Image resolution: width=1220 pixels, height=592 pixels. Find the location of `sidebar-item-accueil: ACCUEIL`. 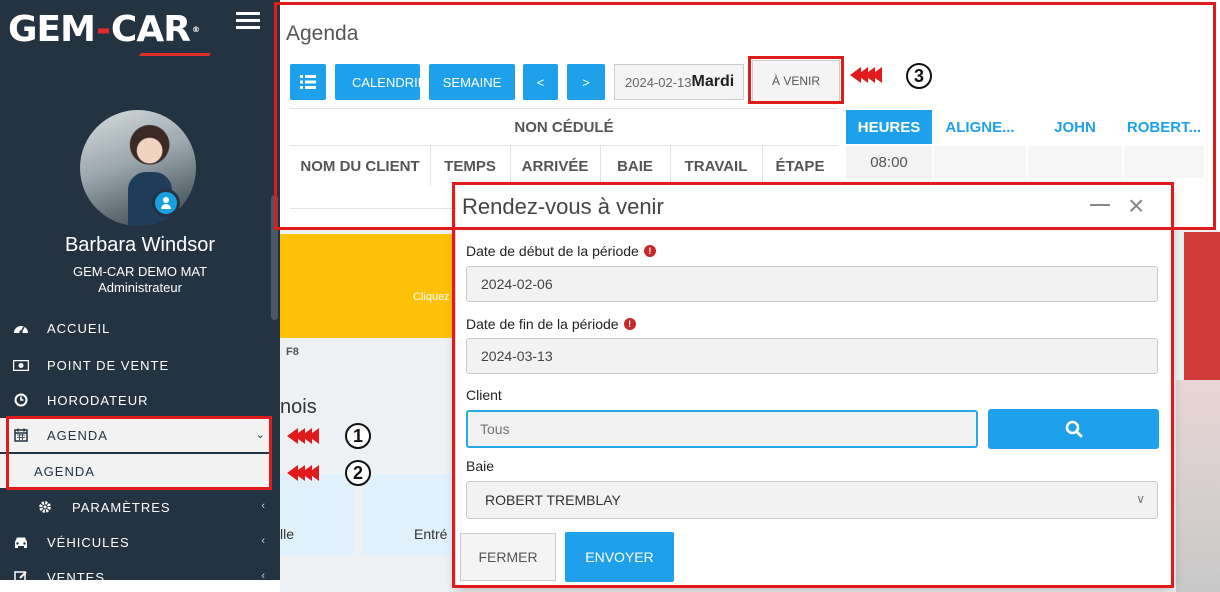

sidebar-item-accueil: ACCUEIL is located at coordinates (136, 328).